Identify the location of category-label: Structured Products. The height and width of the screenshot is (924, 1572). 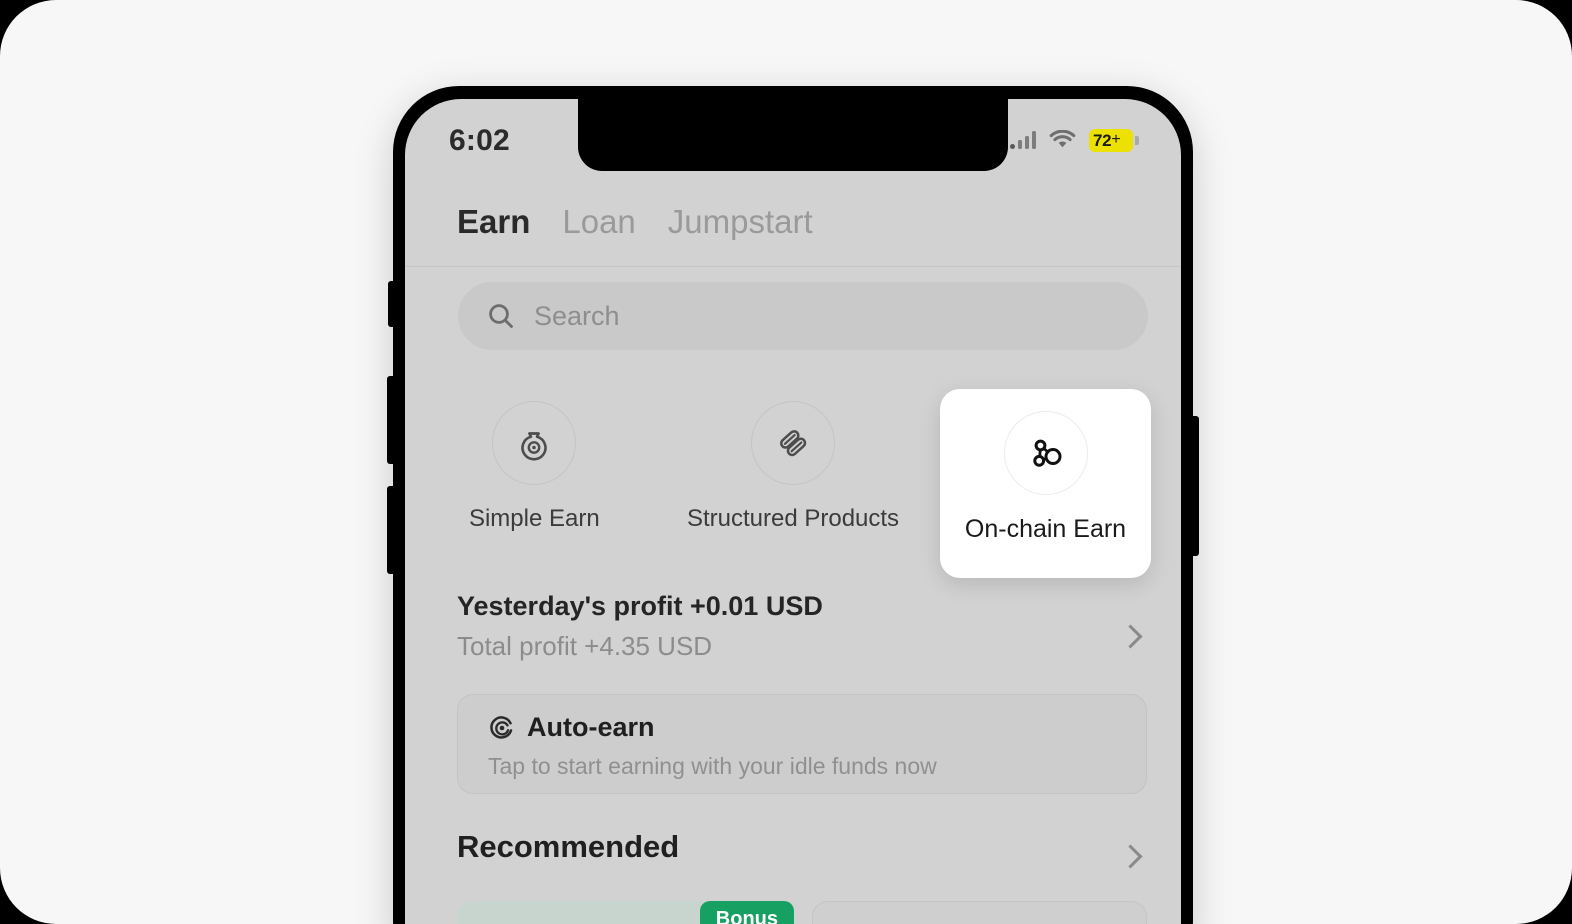
(793, 518).